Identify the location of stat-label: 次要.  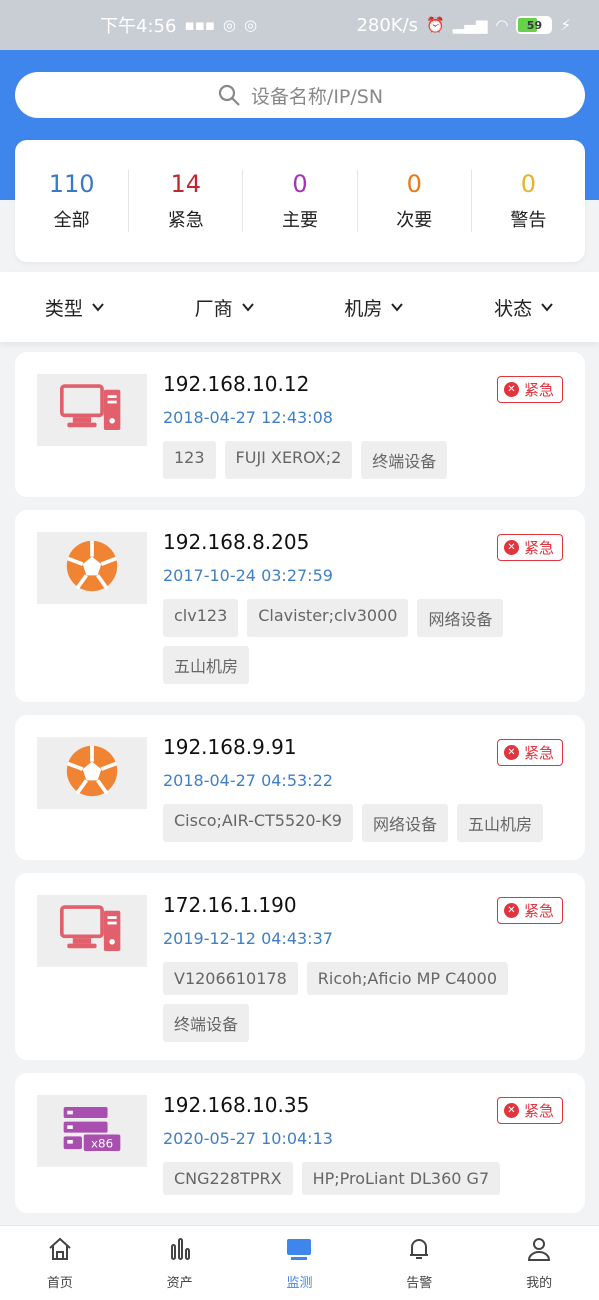
(414, 220).